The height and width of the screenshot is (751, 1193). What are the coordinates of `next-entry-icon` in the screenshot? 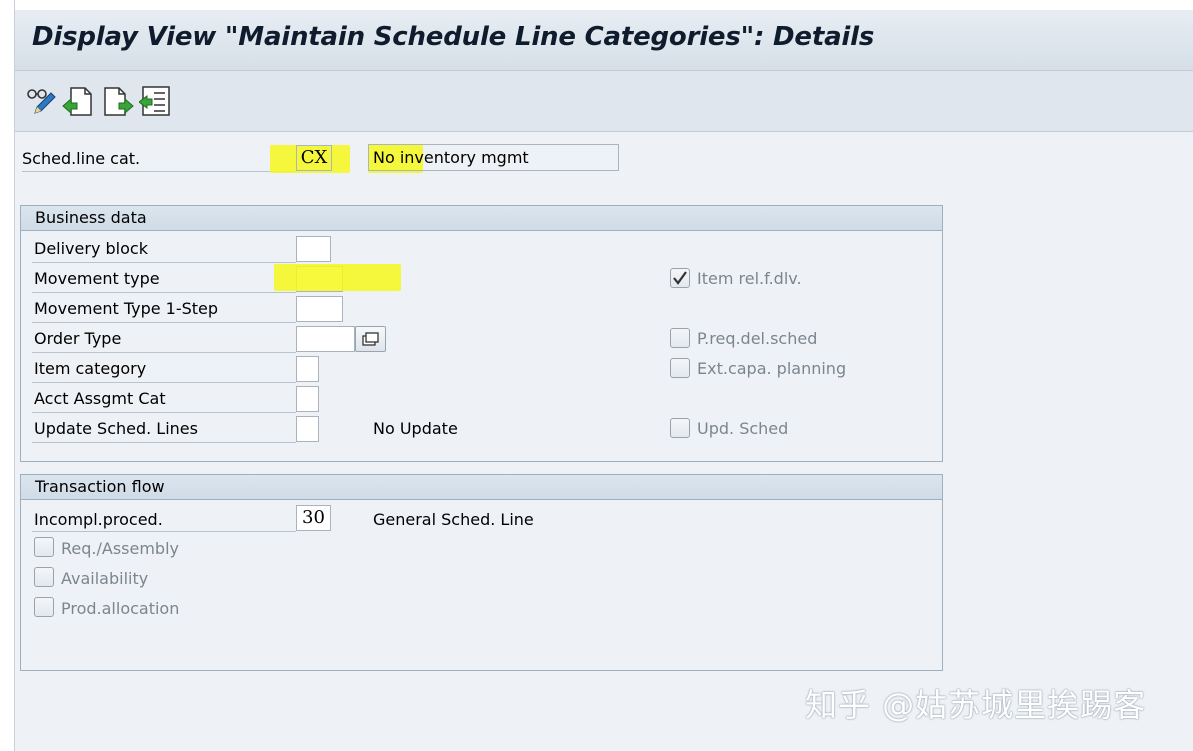 It's located at (119, 101).